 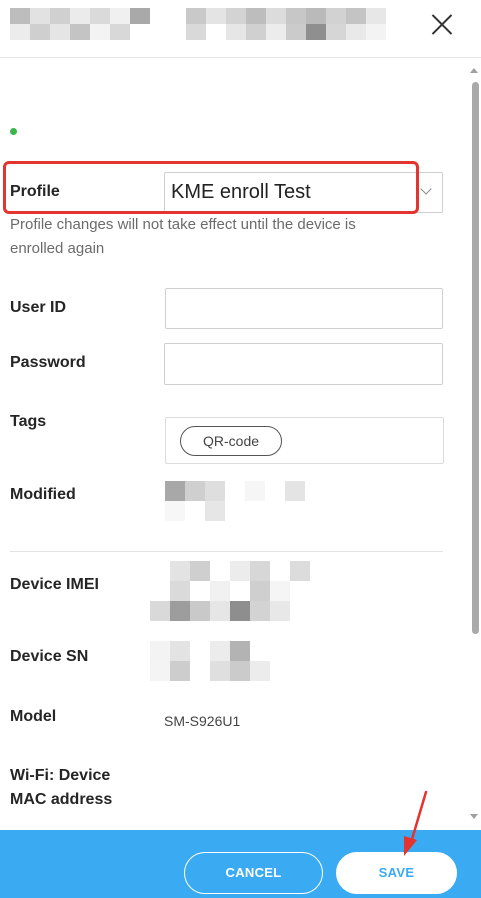 What do you see at coordinates (210, 661) in the screenshot?
I see `redacted-sn-value` at bounding box center [210, 661].